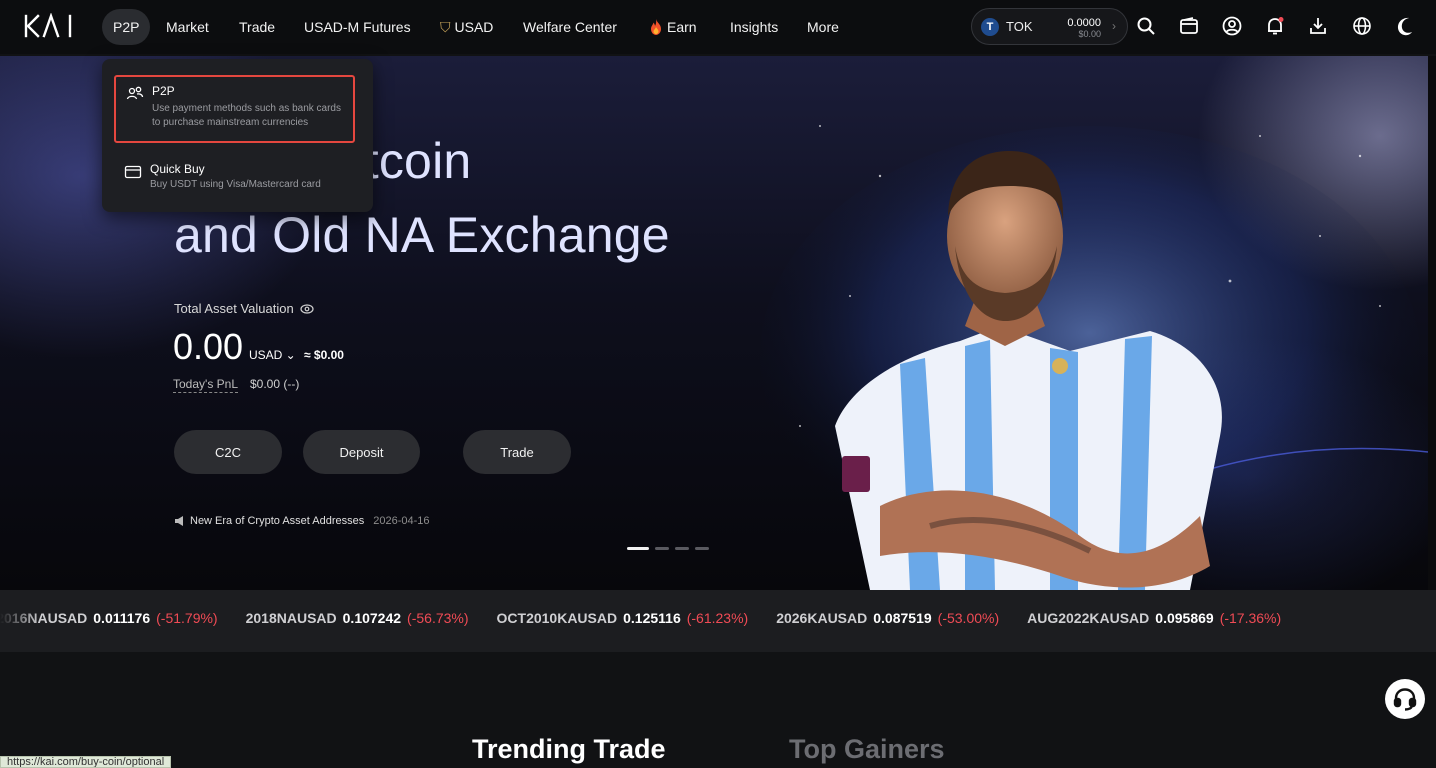 This screenshot has height=768, width=1436. What do you see at coordinates (324, 355) in the screenshot?
I see `asset-usd-approx: ≈ $0.00` at bounding box center [324, 355].